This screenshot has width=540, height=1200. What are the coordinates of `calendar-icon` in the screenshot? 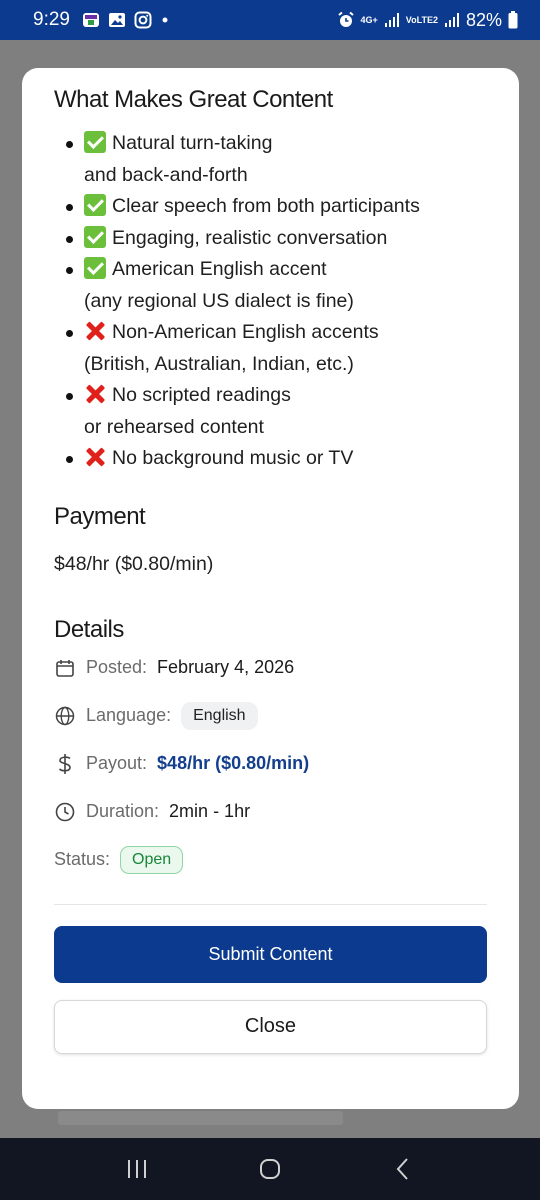 It's located at (65, 668).